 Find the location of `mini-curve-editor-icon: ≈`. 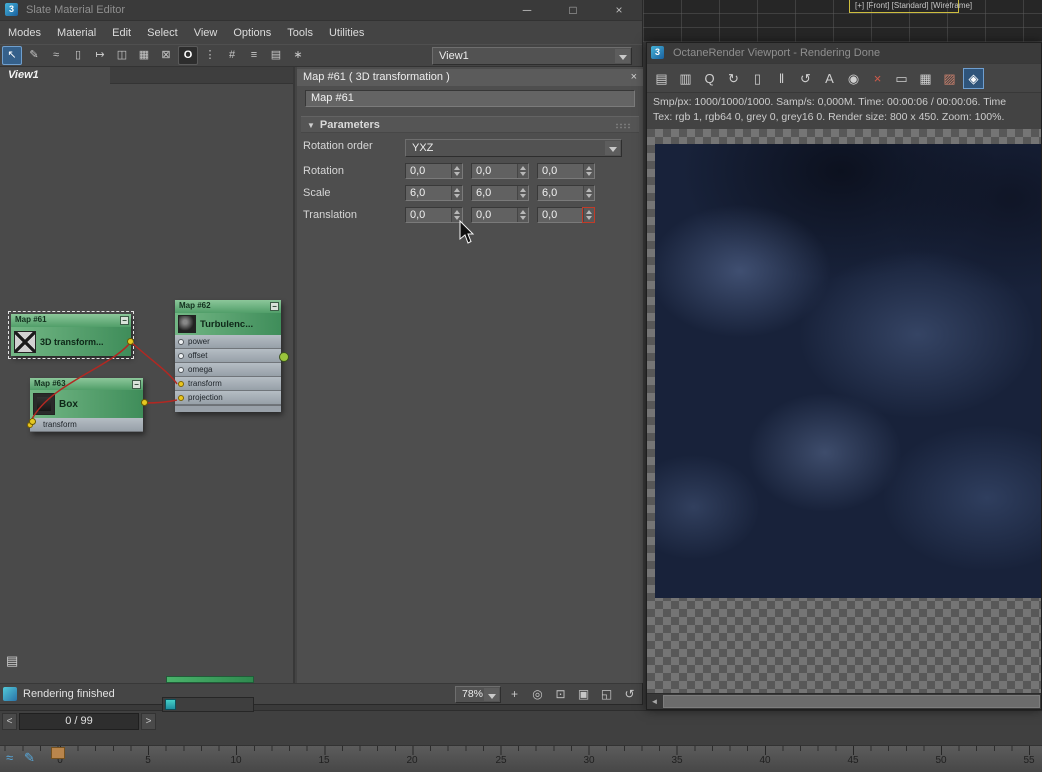

mini-curve-editor-icon: ≈ is located at coordinates (9, 757).